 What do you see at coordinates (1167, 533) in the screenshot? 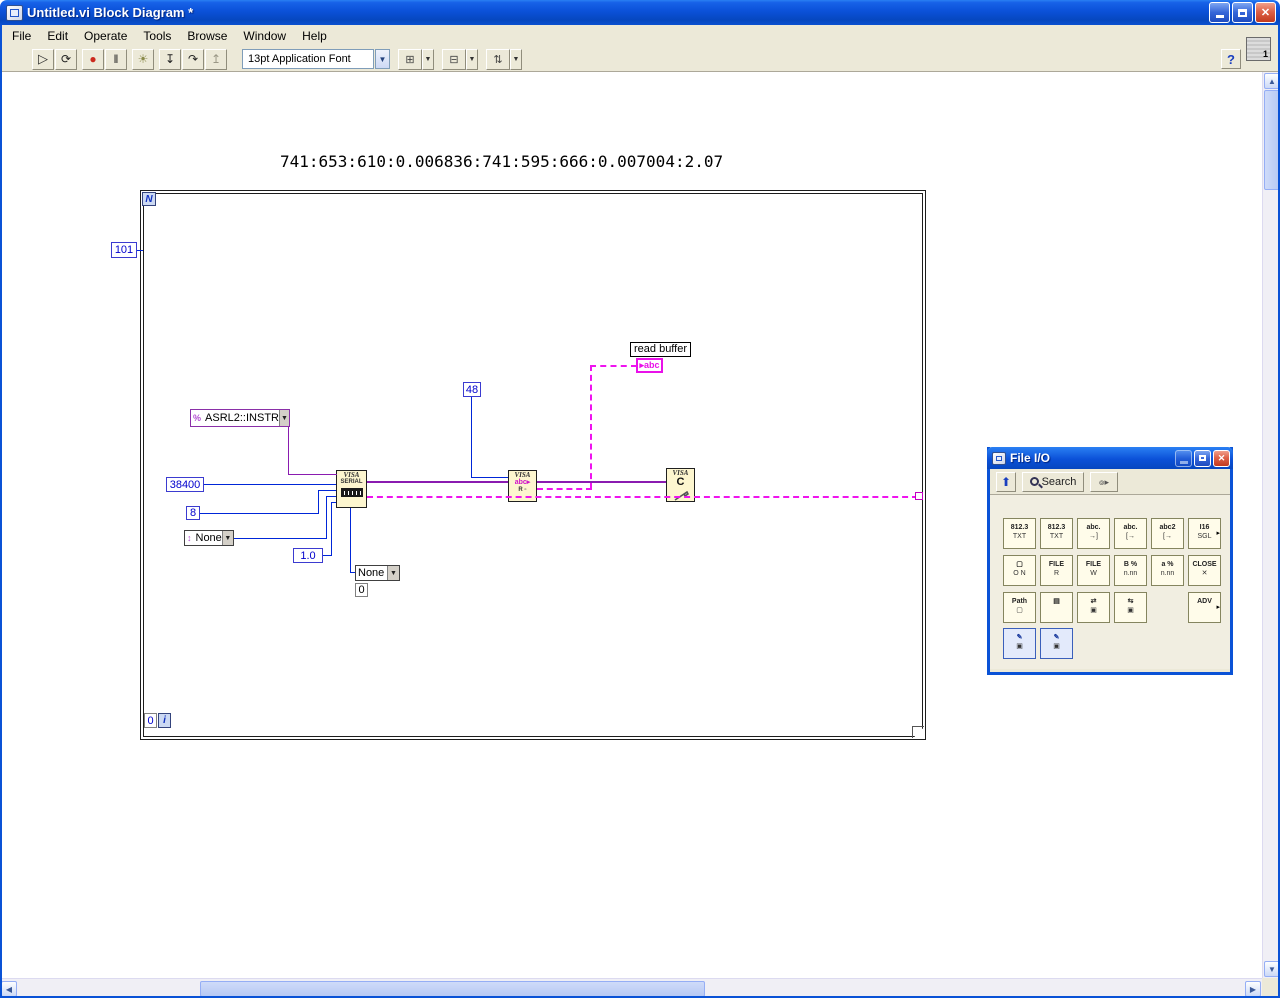
I see `palette-item-read-lines: abc2 [→` at bounding box center [1167, 533].